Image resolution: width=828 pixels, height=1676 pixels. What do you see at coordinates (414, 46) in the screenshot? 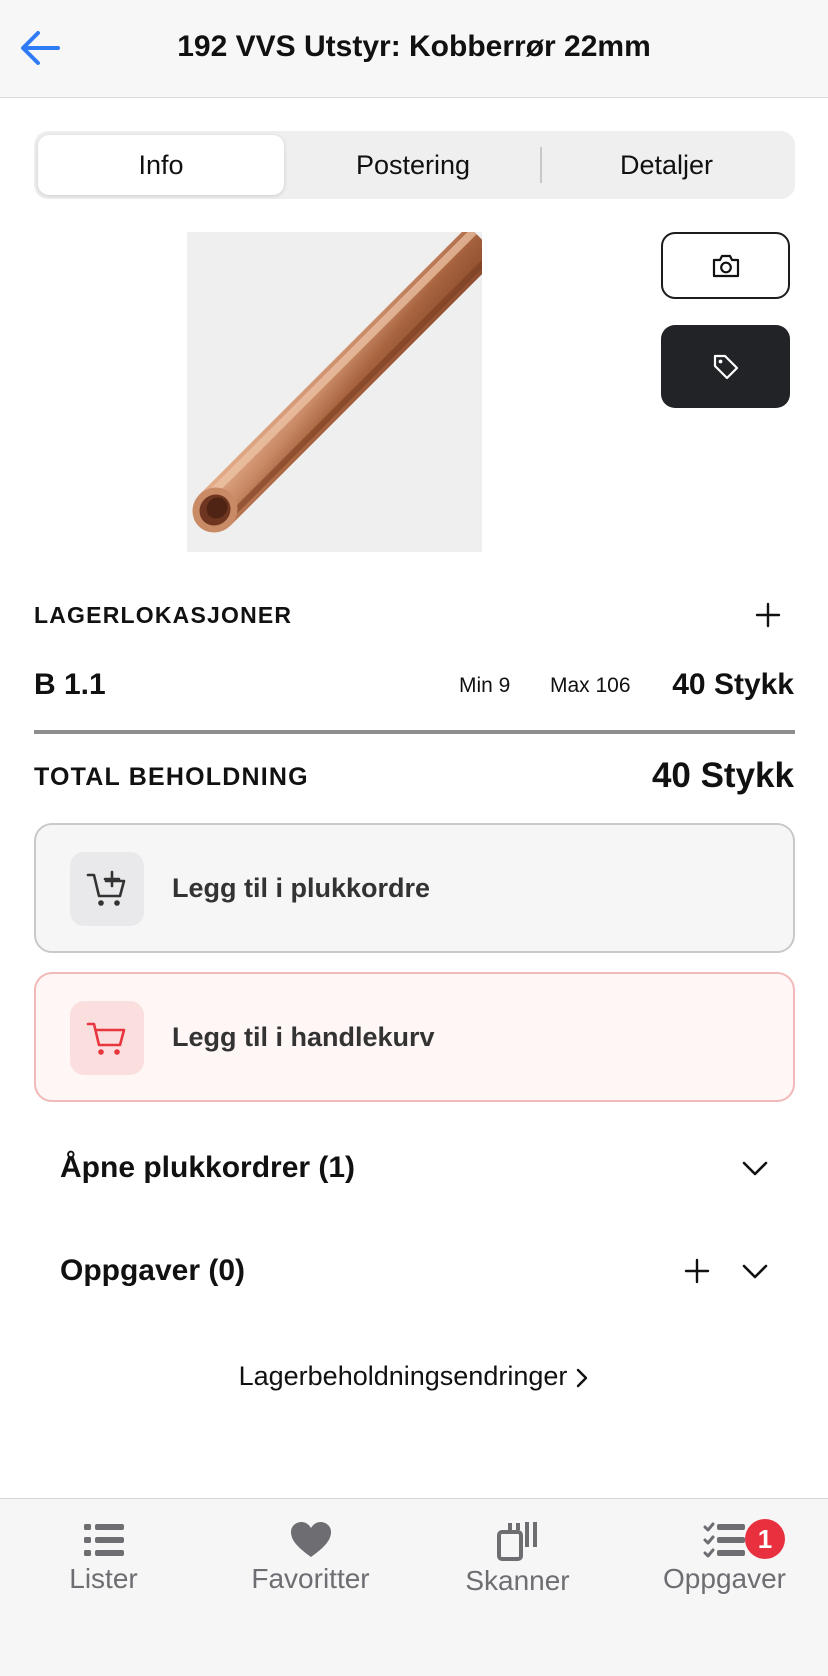
I see `page-title: 192 VVS Utstyr: Kobberrør 22mm` at bounding box center [414, 46].